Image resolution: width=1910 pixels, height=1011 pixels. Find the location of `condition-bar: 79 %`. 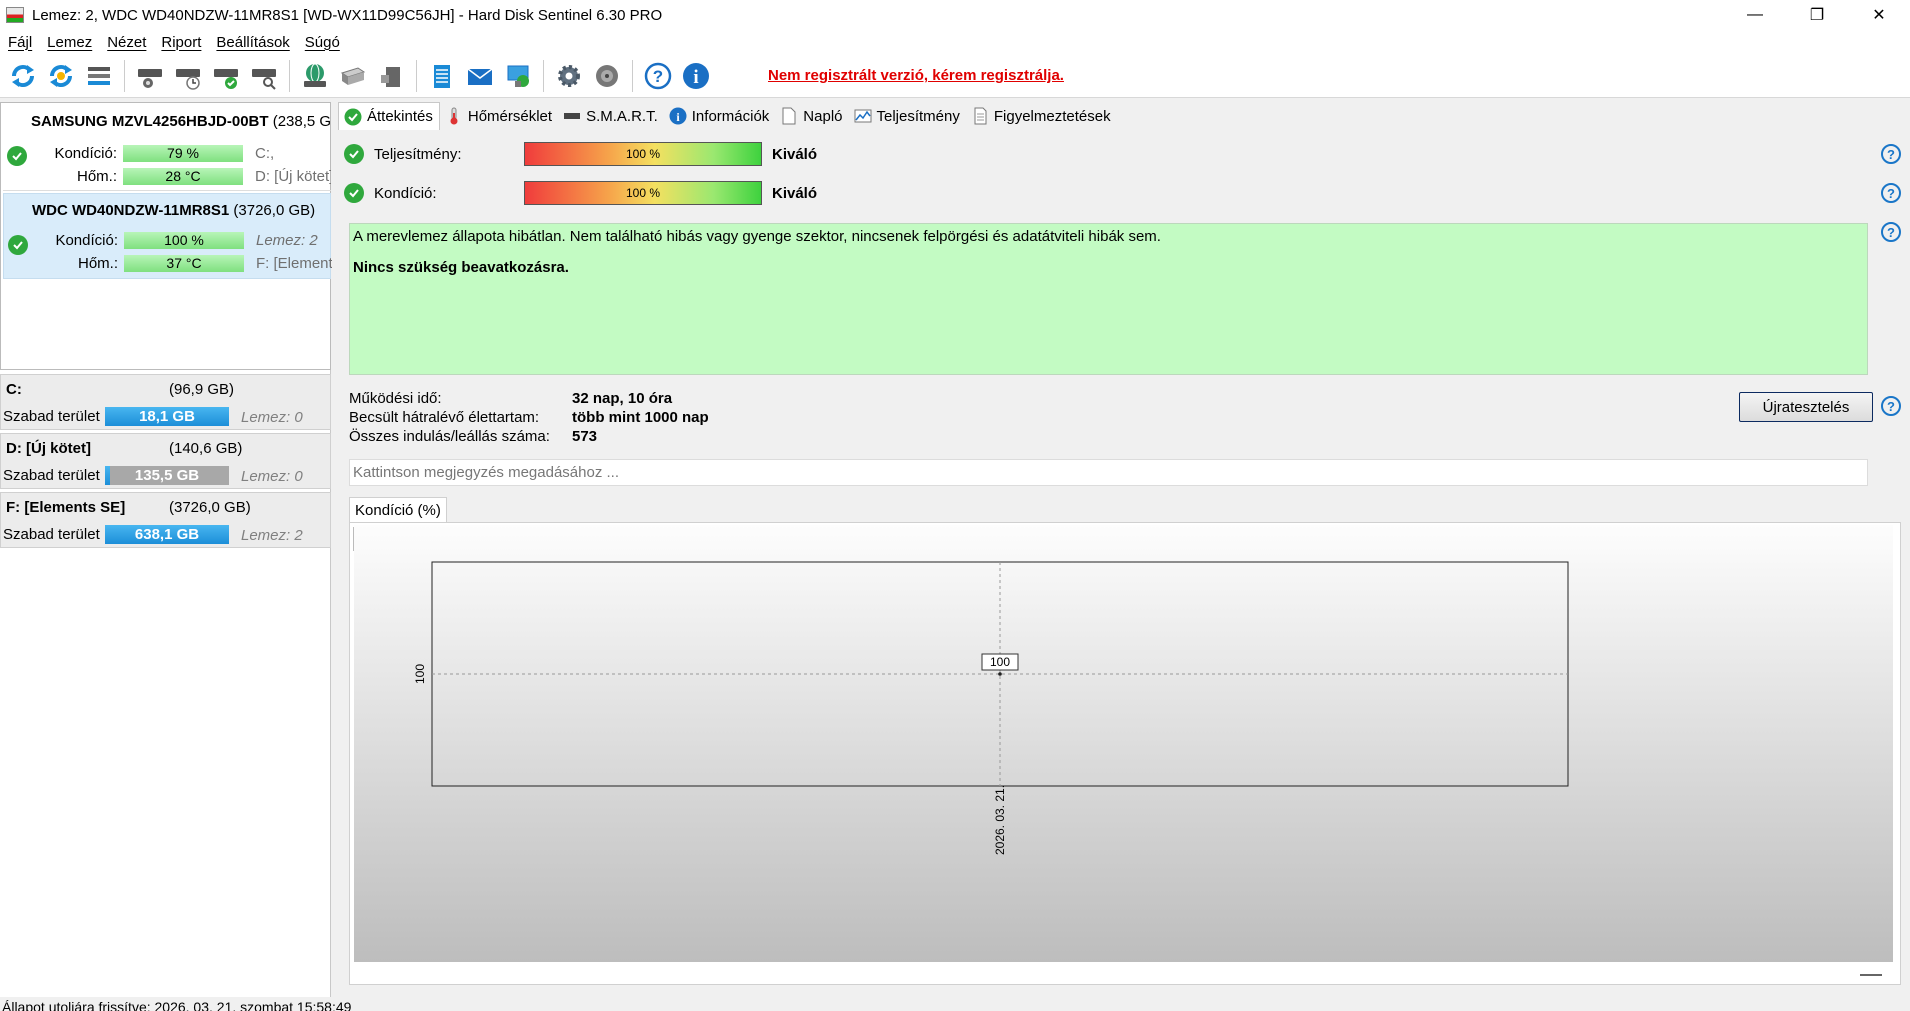

condition-bar: 79 % is located at coordinates (183, 153).